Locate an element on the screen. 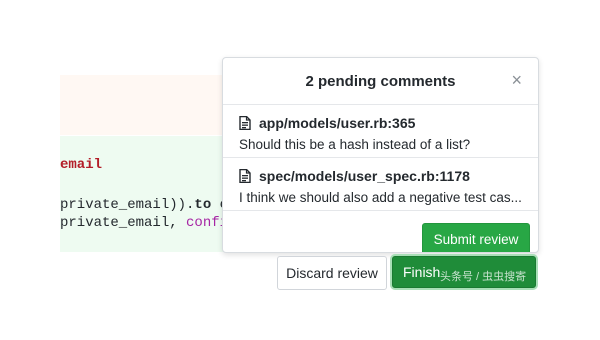  popover-title: 2 pending comments is located at coordinates (380, 81).